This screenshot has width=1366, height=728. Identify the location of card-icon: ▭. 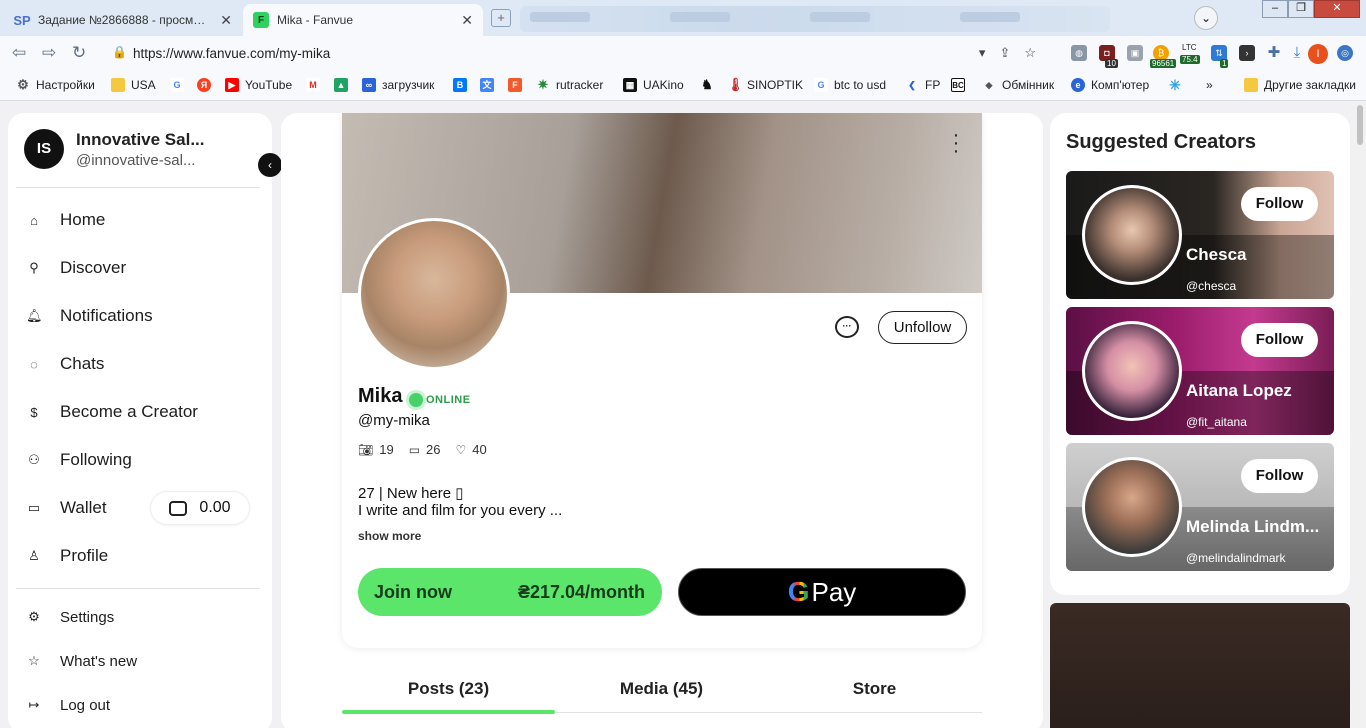
(34, 507).